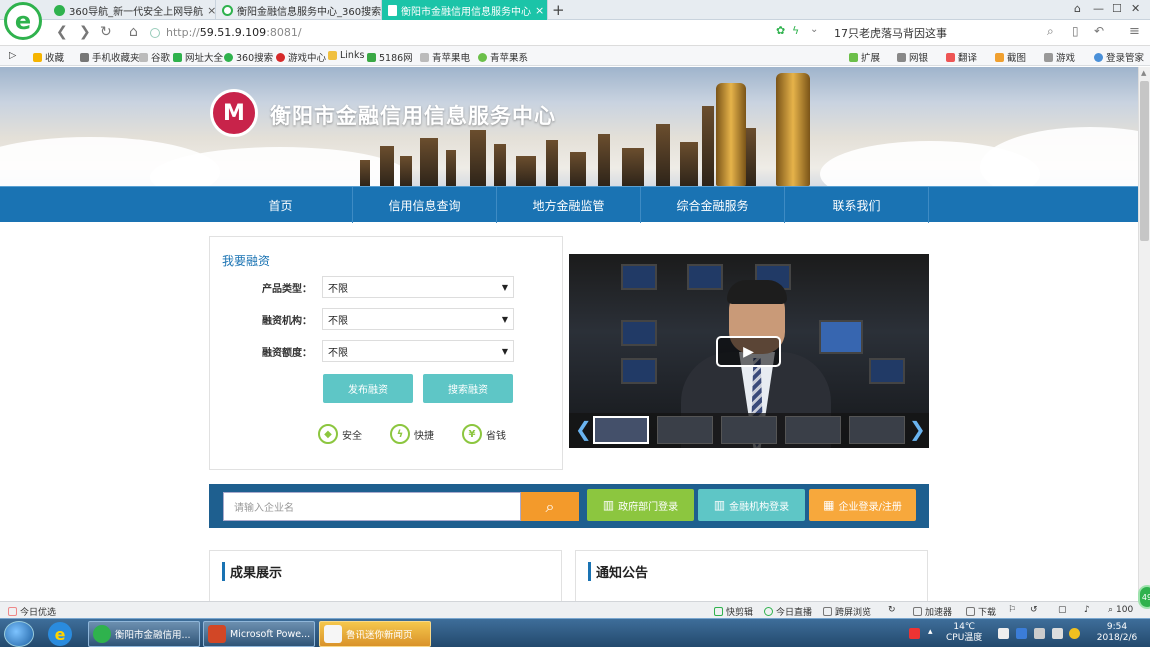 The image size is (1150, 647). Describe the element at coordinates (1074, 633) in the screenshot. I see `notification-icon` at that location.